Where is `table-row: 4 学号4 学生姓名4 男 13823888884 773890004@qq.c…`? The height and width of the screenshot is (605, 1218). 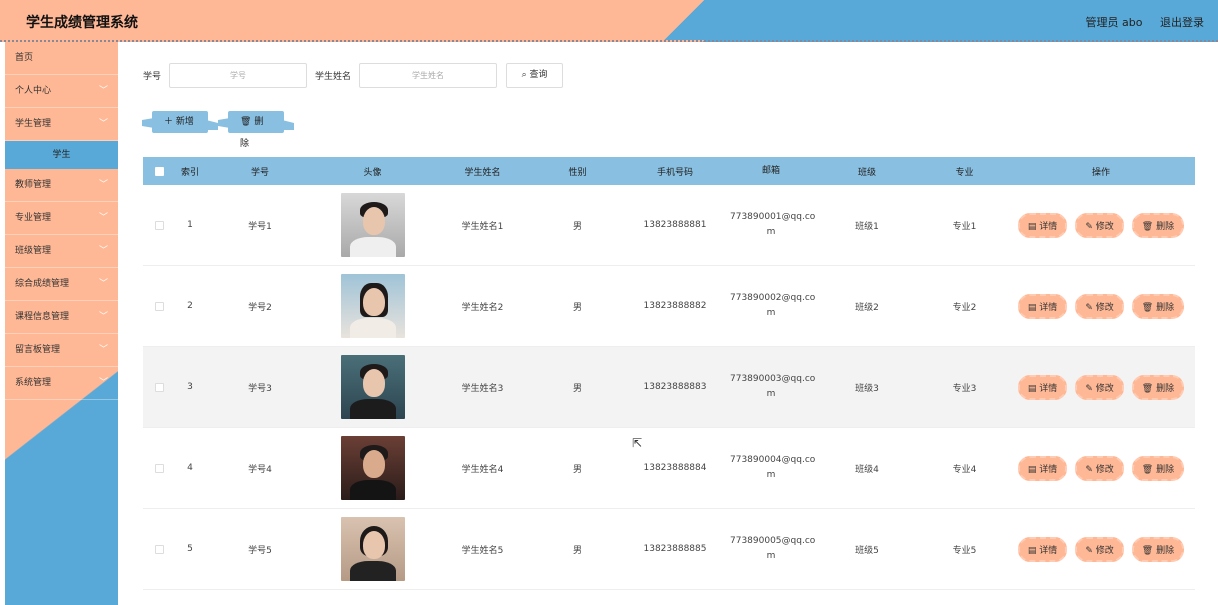 table-row: 4 学号4 学生姓名4 男 13823888884 773890004@qq.c… is located at coordinates (669, 468).